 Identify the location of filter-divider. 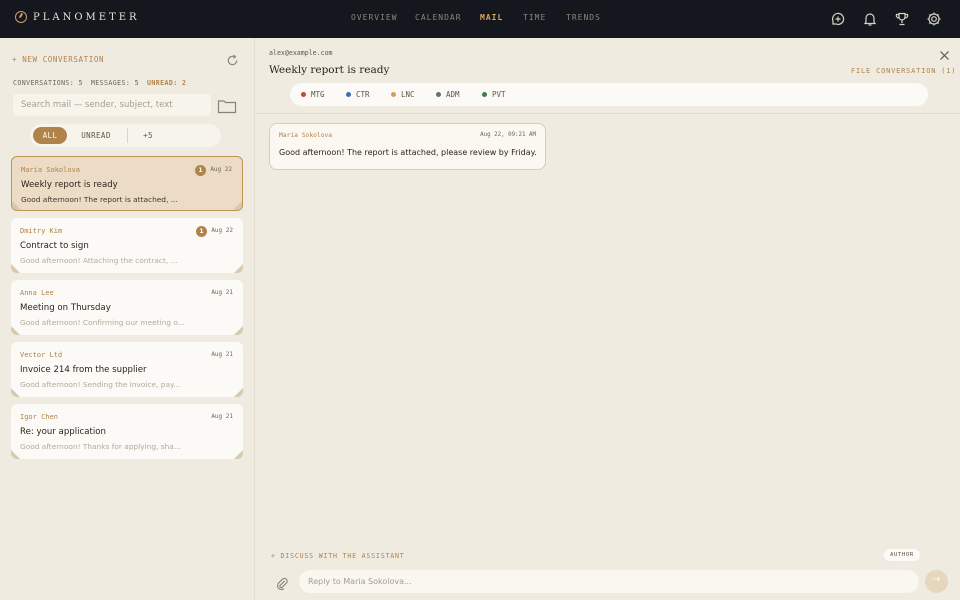
(127, 135).